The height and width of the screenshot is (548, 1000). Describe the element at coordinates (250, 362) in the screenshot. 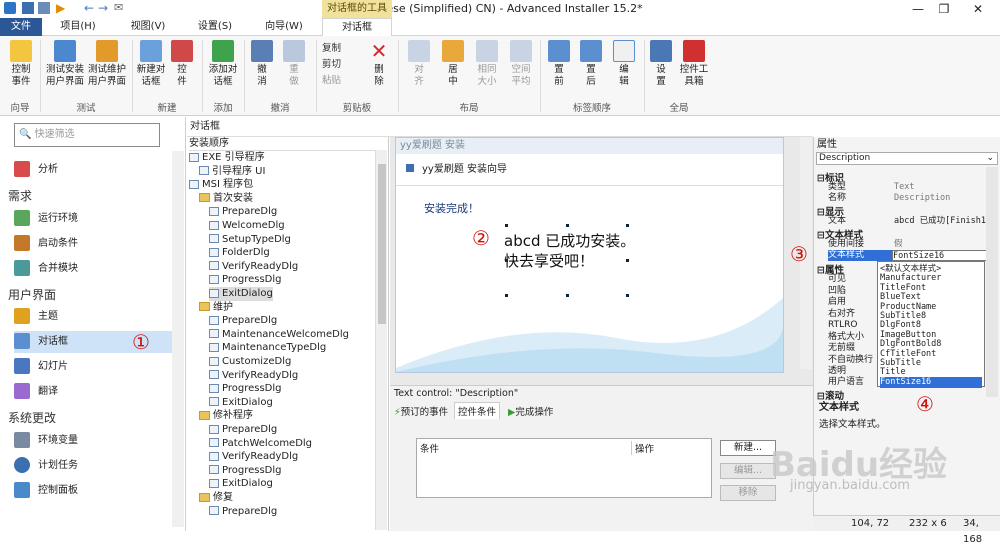

I see `tree-item: CustomizeDlg` at that location.